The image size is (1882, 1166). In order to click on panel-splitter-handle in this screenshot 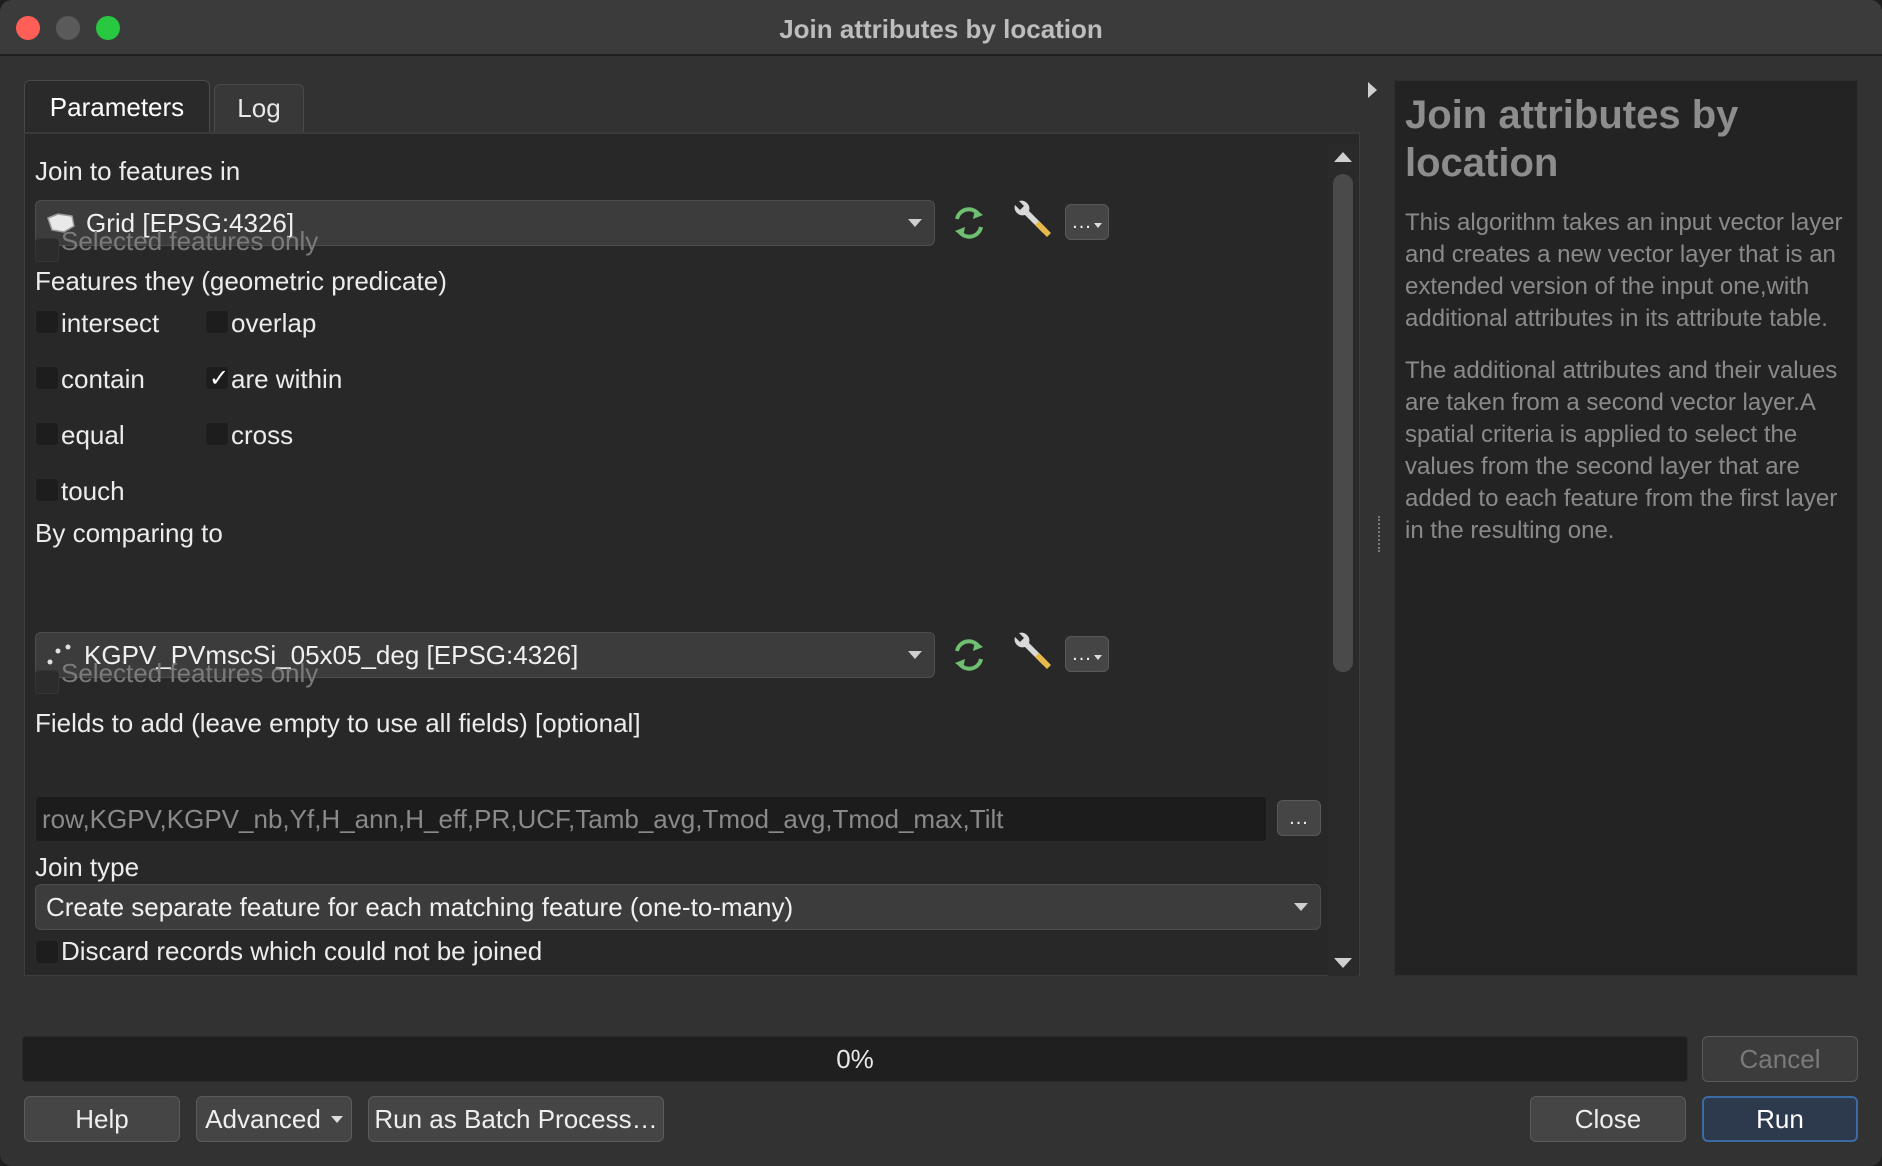, I will do `click(1380, 534)`.